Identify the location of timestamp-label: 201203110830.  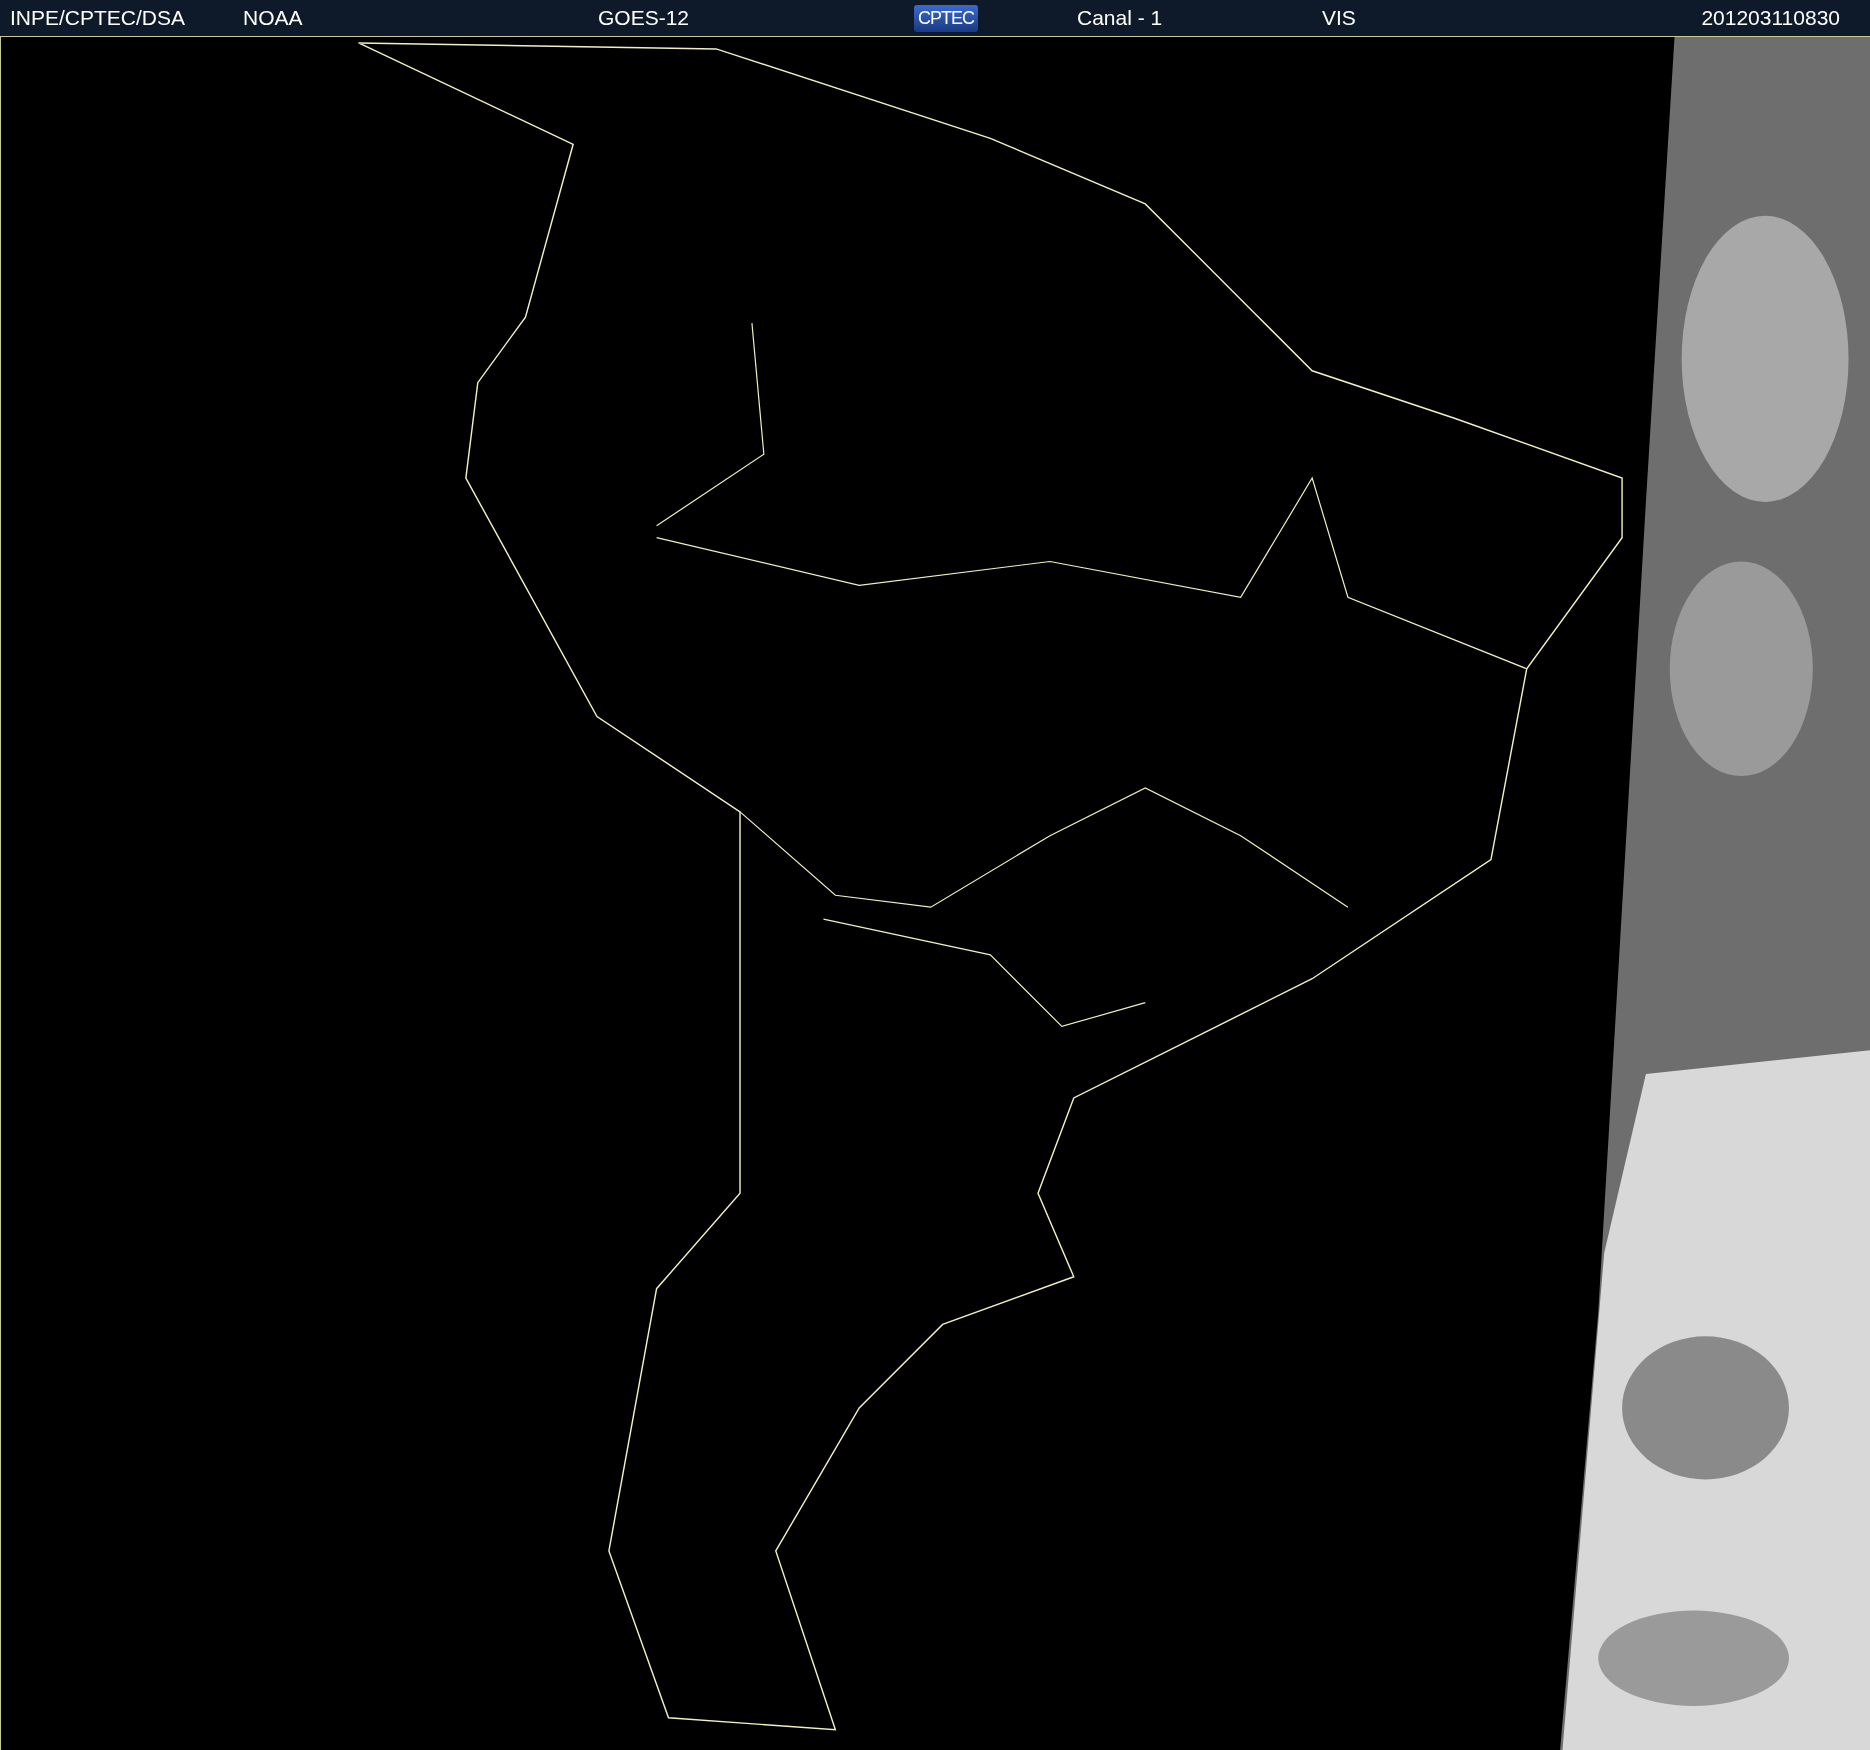
(1770, 18).